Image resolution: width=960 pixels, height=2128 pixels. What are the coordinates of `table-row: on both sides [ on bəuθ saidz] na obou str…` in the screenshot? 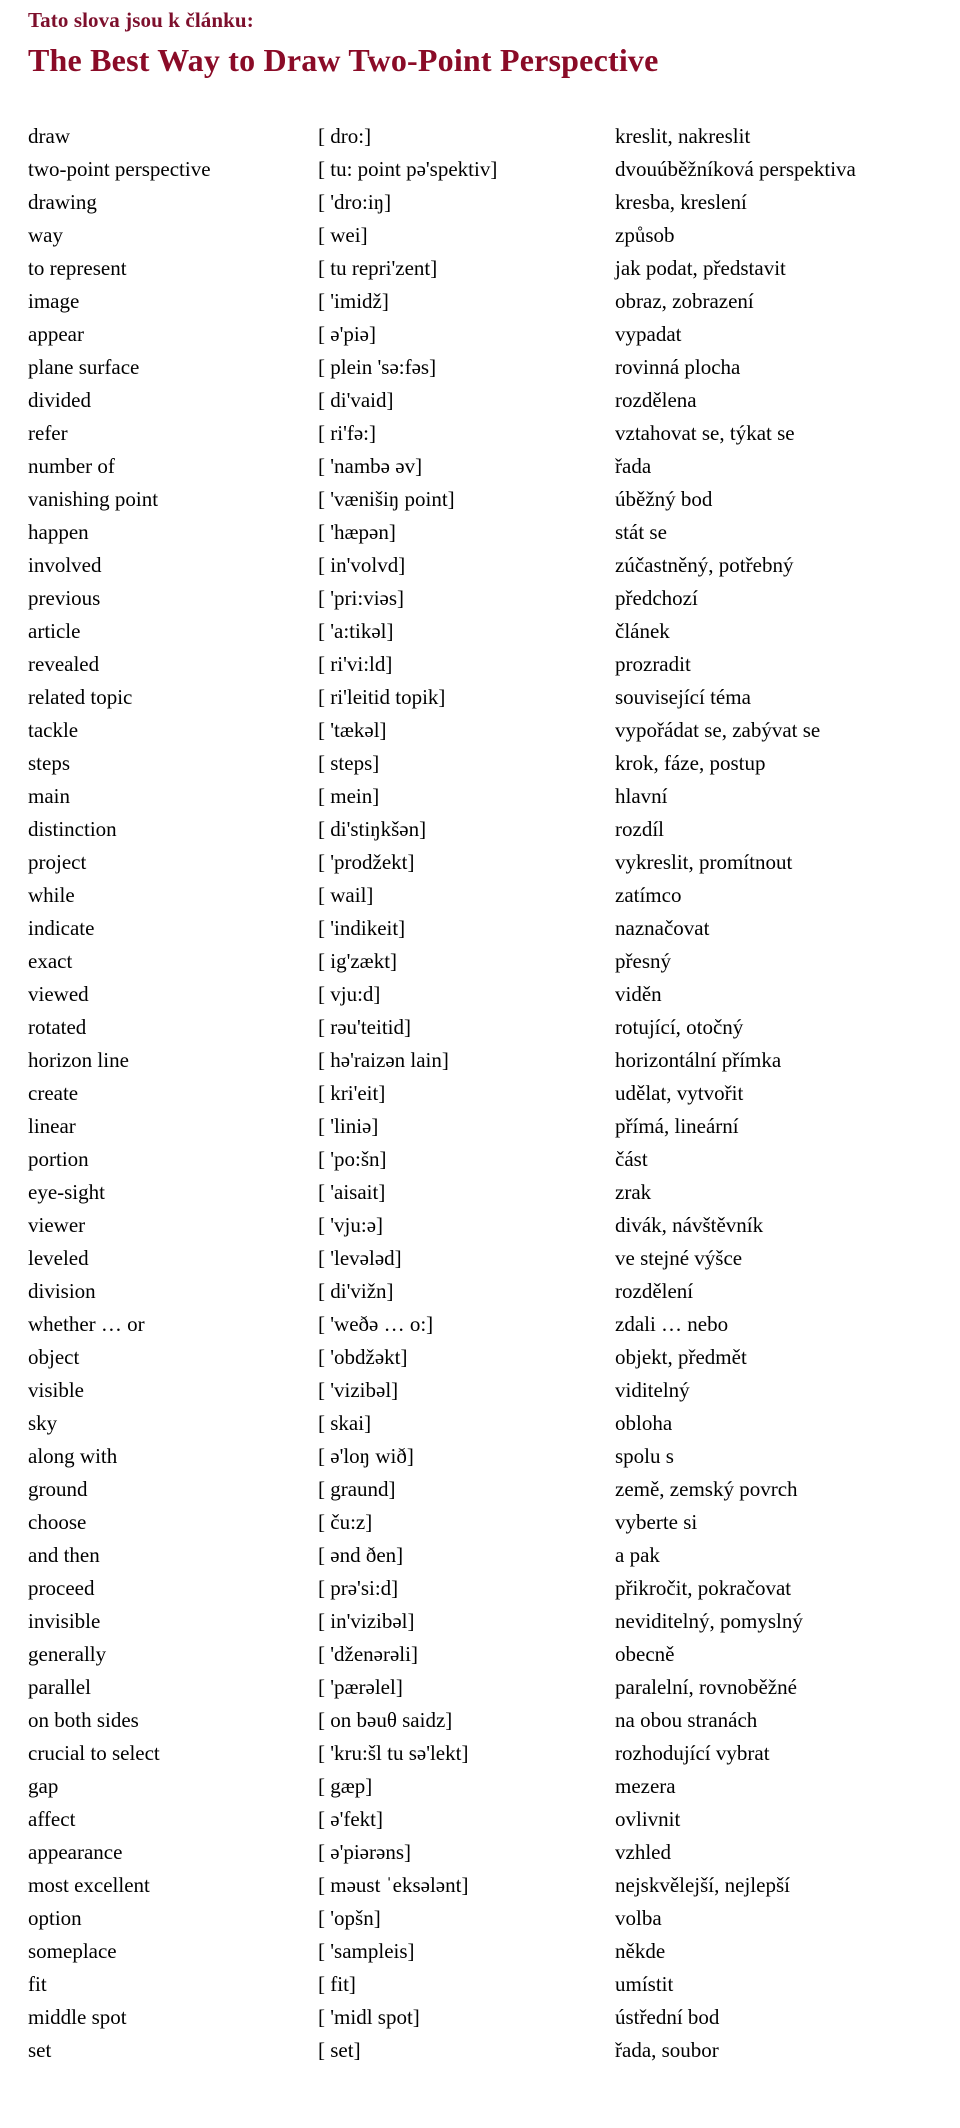 It's located at (480, 1720).